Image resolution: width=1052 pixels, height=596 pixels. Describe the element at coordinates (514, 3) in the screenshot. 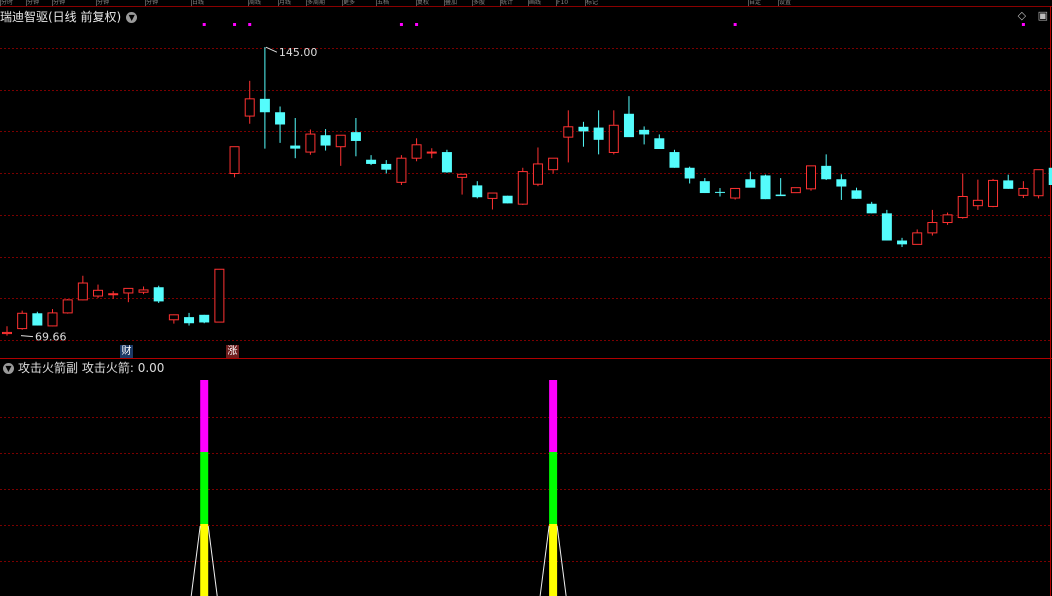

I see `toolbar-tab: 统计` at that location.